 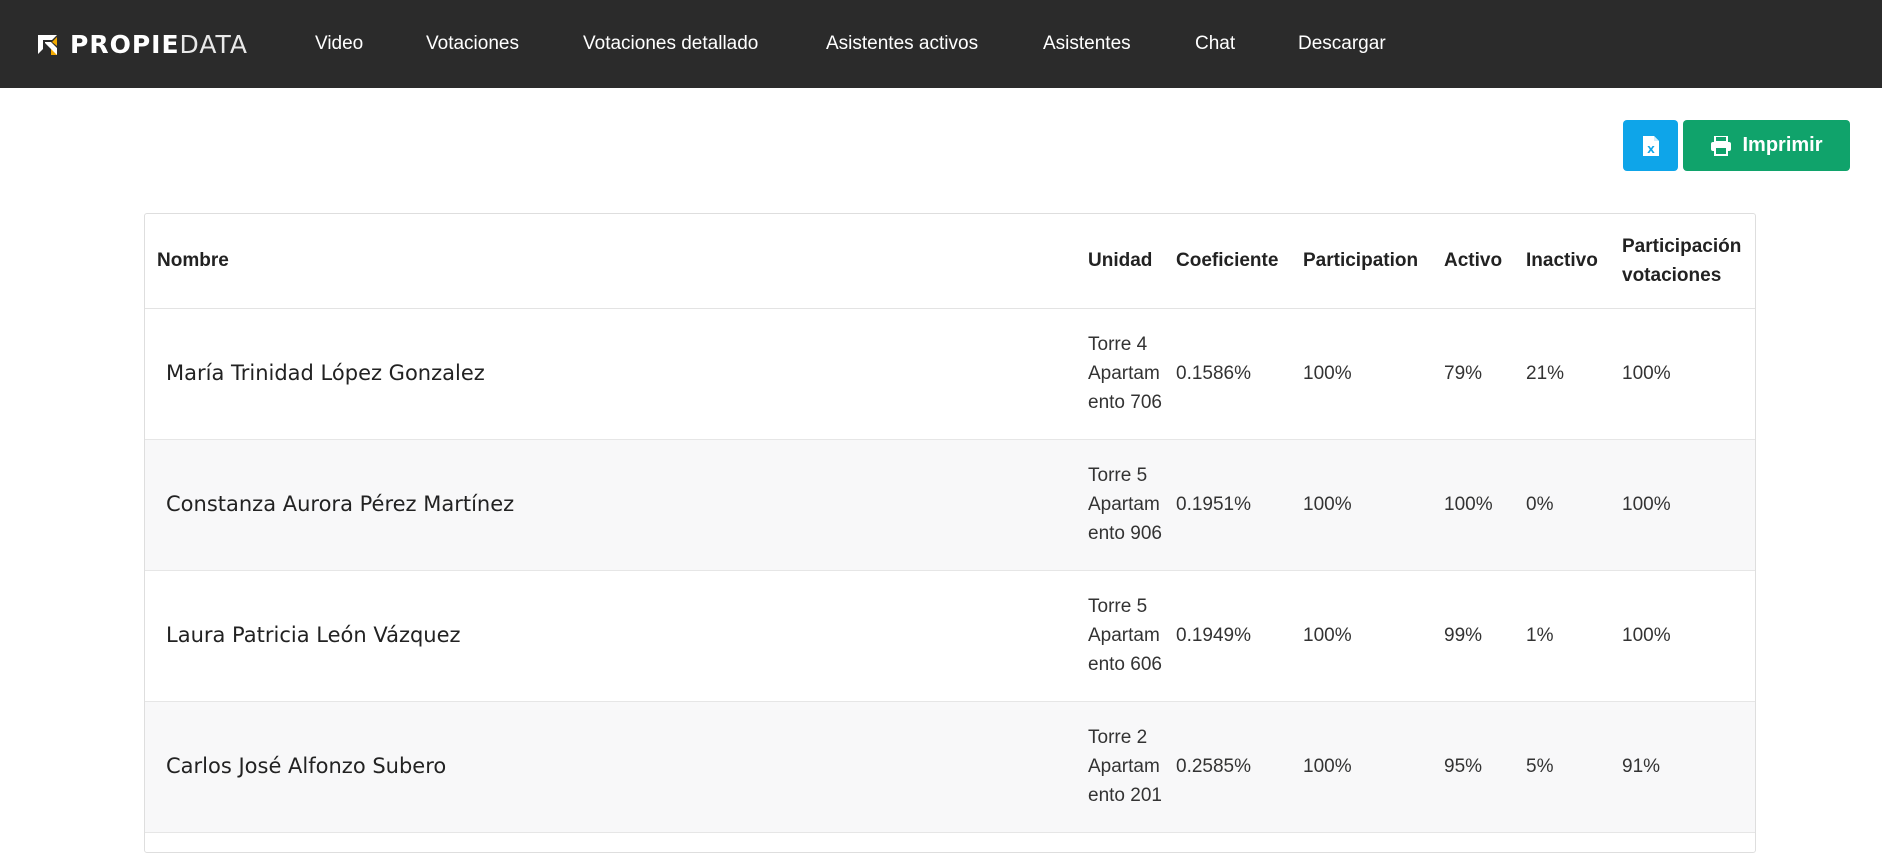 I want to click on cell-inactivo: 5%, so click(x=1564, y=767).